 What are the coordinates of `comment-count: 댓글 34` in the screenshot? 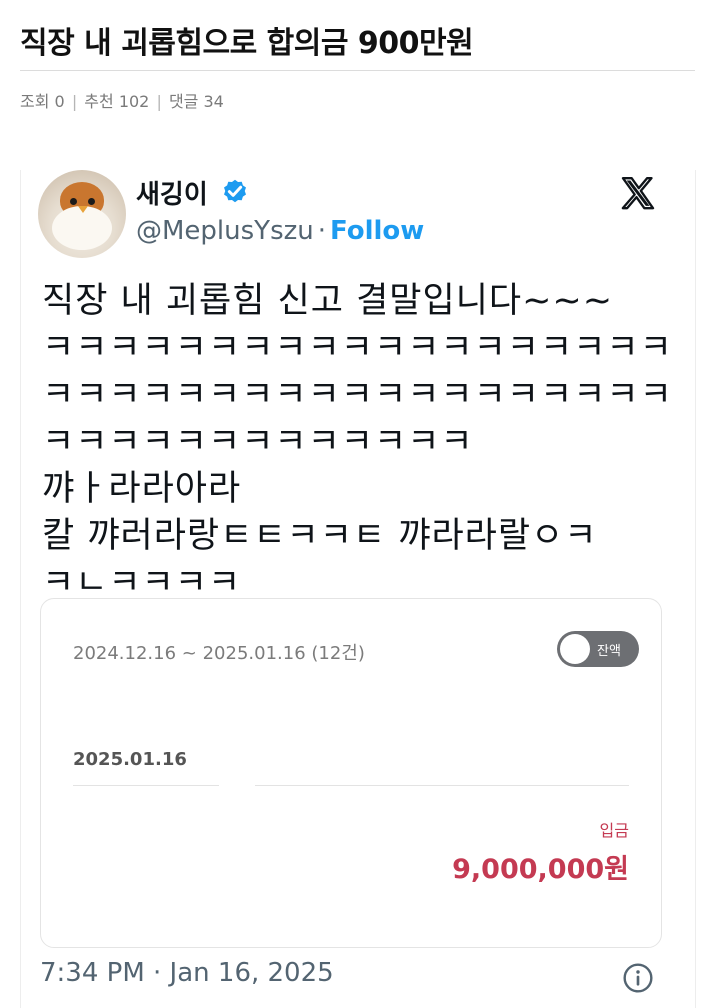 It's located at (196, 101).